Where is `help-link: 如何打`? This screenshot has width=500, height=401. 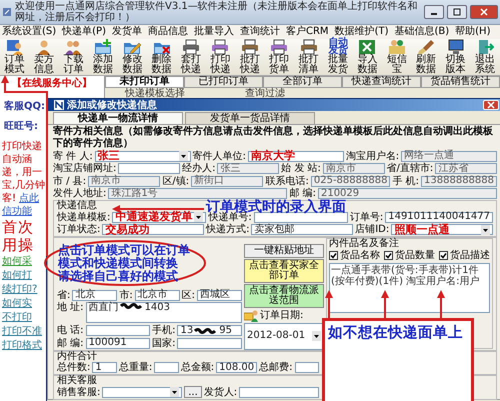 help-link: 如何打 is located at coordinates (17, 275).